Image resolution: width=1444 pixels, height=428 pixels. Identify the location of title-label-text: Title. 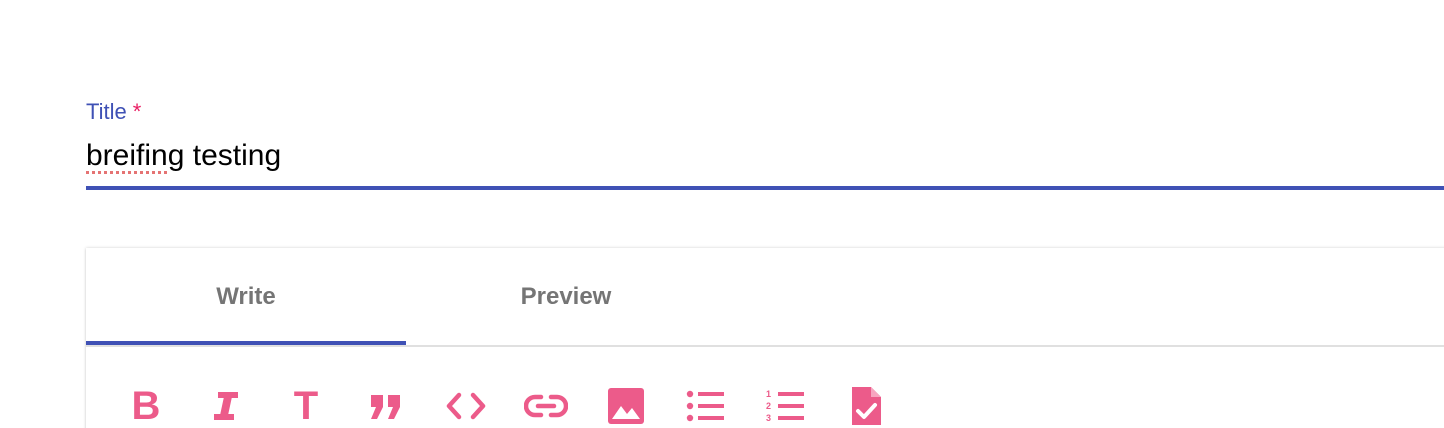
(106, 111).